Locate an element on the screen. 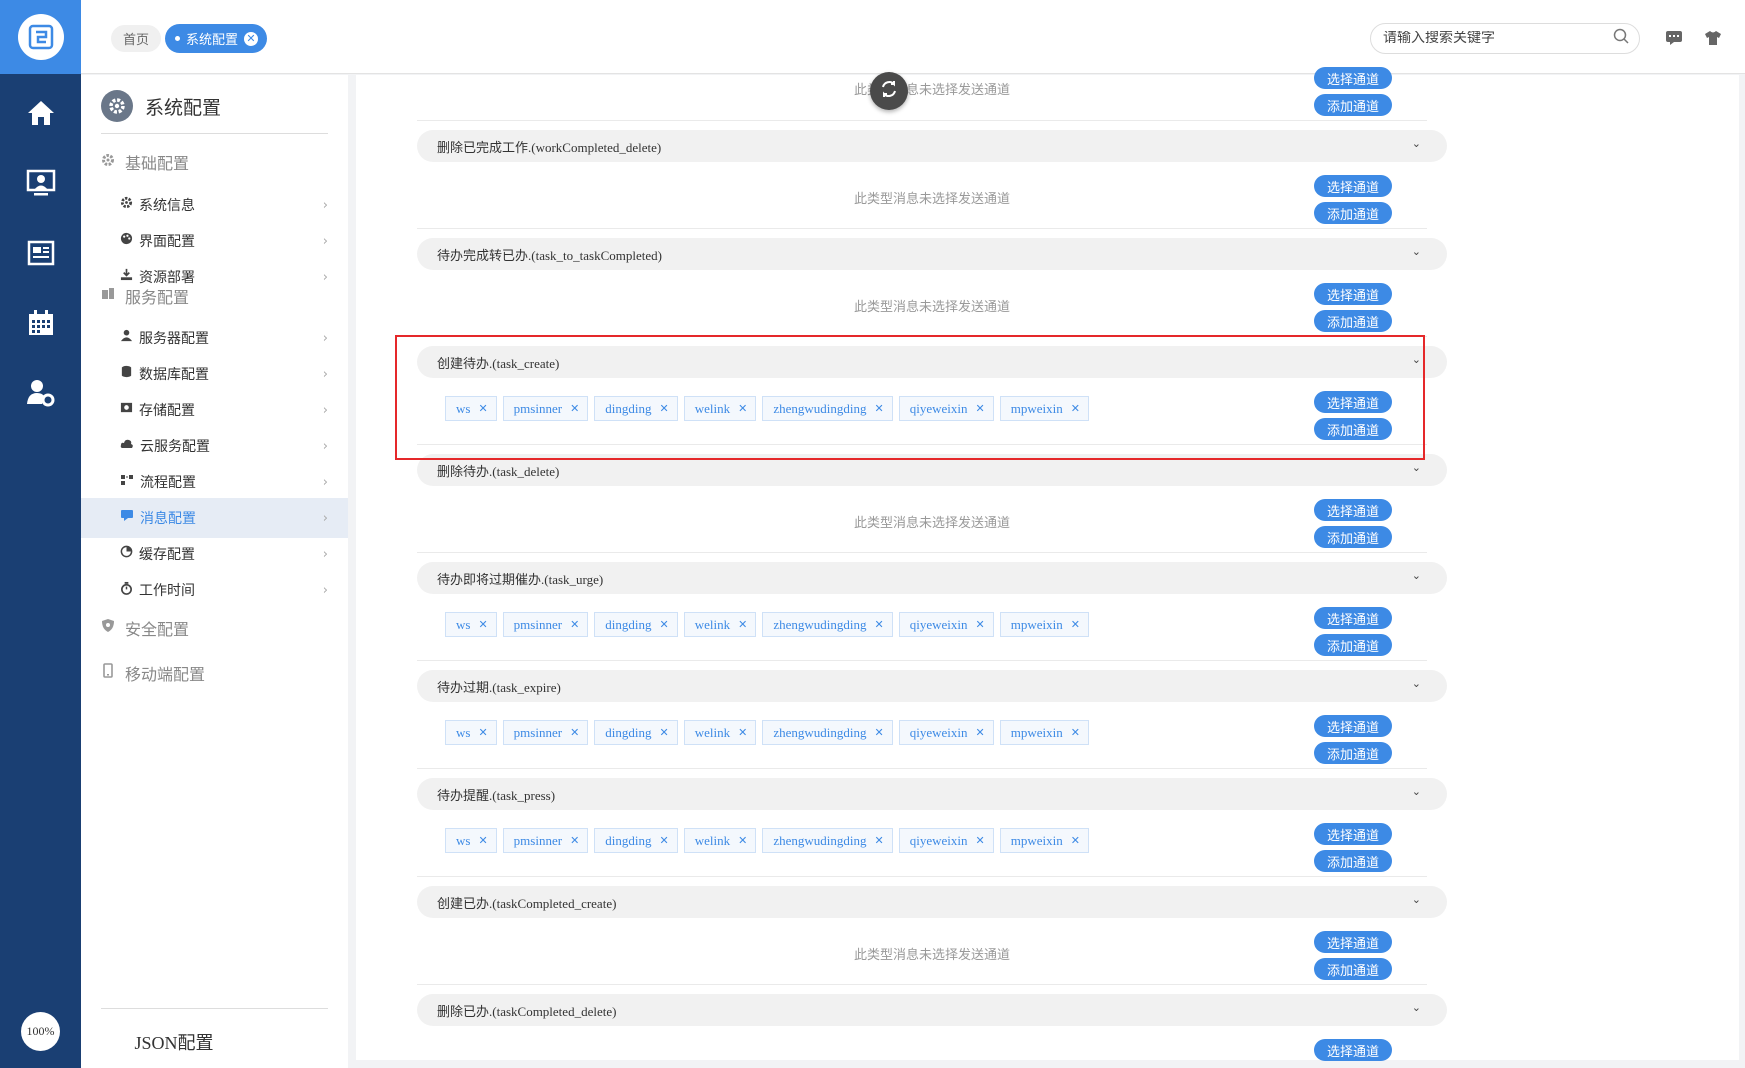 This screenshot has width=1745, height=1068. sidebar-item-cloud: 云服务配置 › is located at coordinates (214, 446).